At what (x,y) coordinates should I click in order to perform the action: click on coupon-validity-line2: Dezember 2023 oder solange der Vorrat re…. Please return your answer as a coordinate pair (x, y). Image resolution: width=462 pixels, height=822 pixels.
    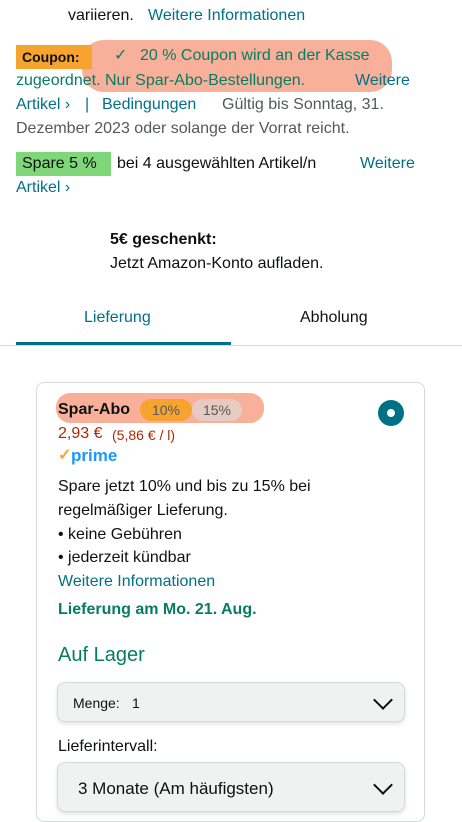
    Looking at the image, I should click on (183, 128).